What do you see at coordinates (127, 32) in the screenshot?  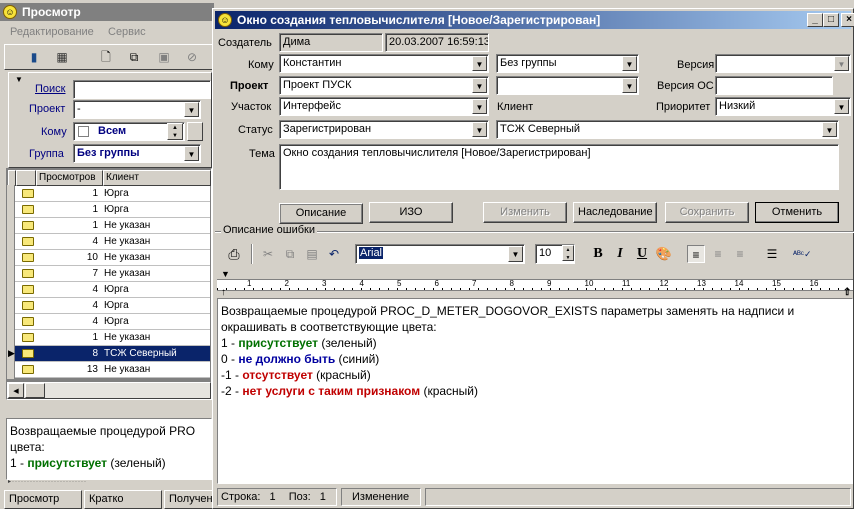 I see `menu-service: Сервис` at bounding box center [127, 32].